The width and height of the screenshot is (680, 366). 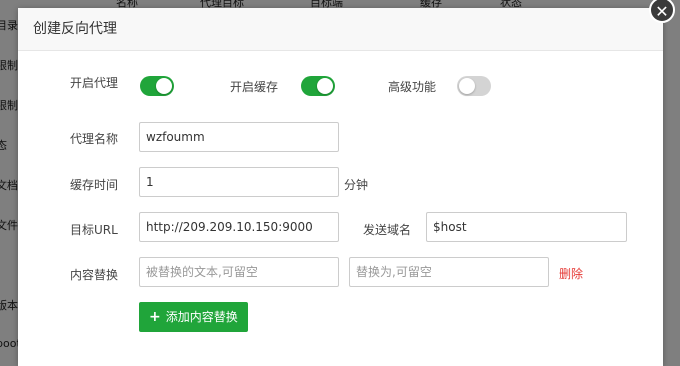 I want to click on cache-toggle, so click(x=318, y=86).